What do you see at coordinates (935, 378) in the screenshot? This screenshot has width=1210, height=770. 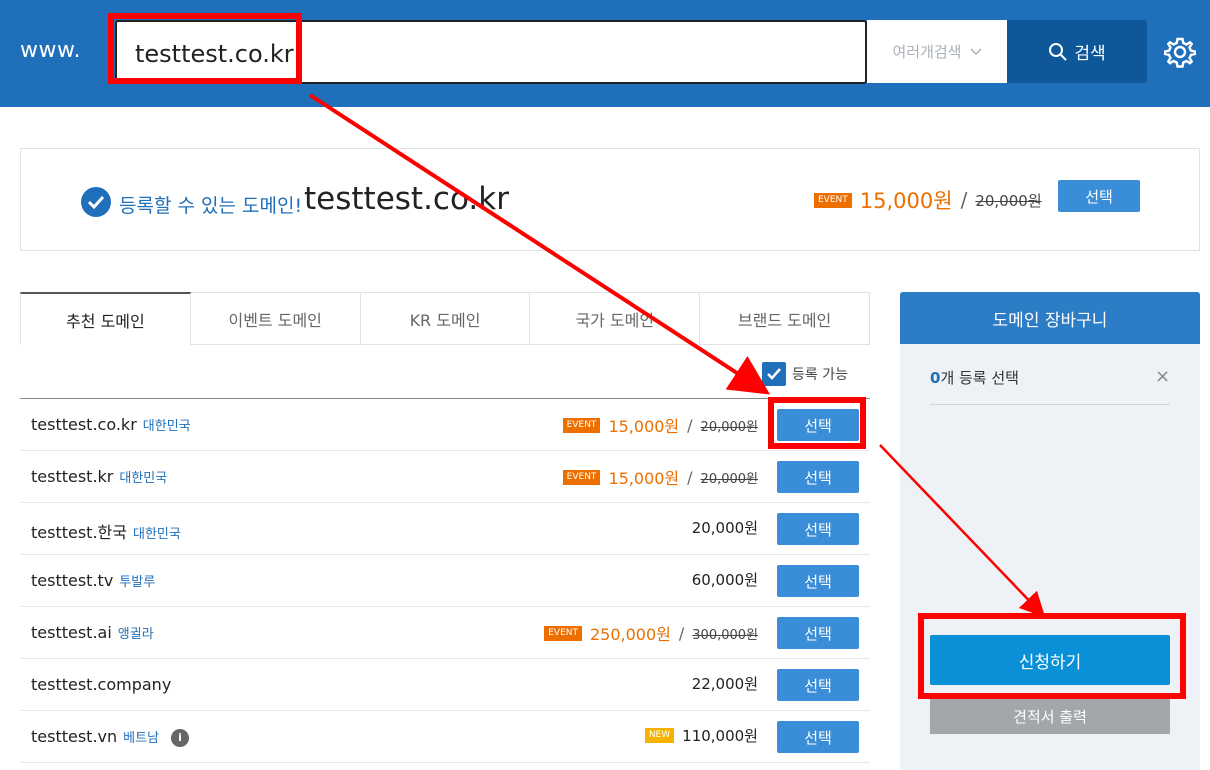 I see `cart-count-number: 0` at bounding box center [935, 378].